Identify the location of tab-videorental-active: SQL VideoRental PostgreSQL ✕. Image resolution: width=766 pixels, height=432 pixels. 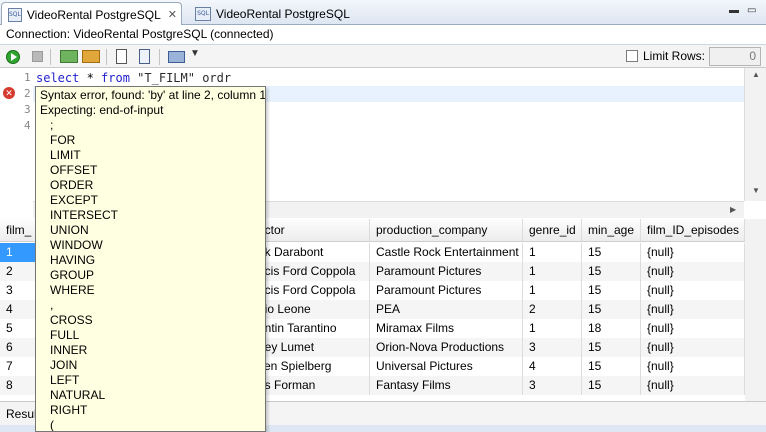
(91, 14).